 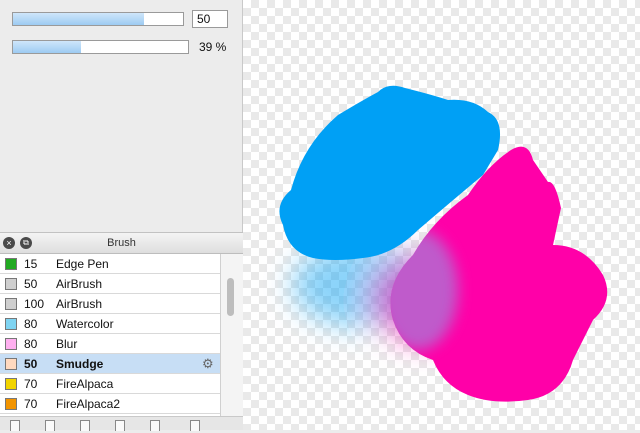 What do you see at coordinates (78, 19) in the screenshot?
I see `size-slider-fill` at bounding box center [78, 19].